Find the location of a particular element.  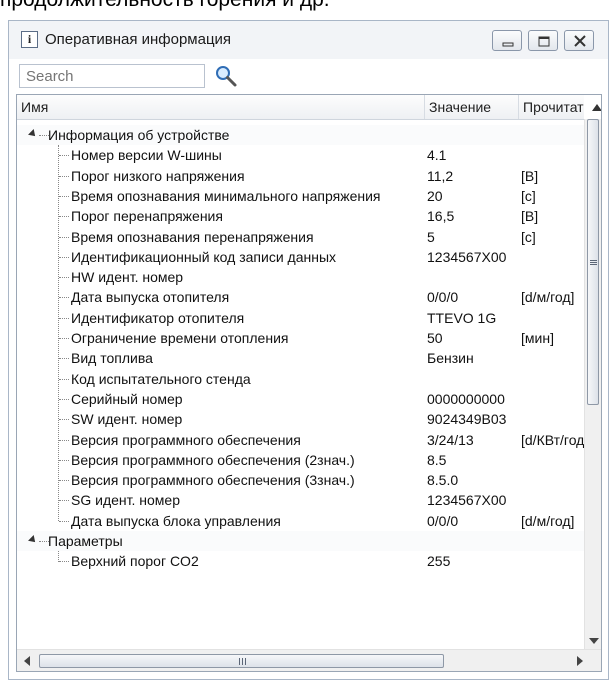

row-name: SG идент. номер is located at coordinates (125, 500).